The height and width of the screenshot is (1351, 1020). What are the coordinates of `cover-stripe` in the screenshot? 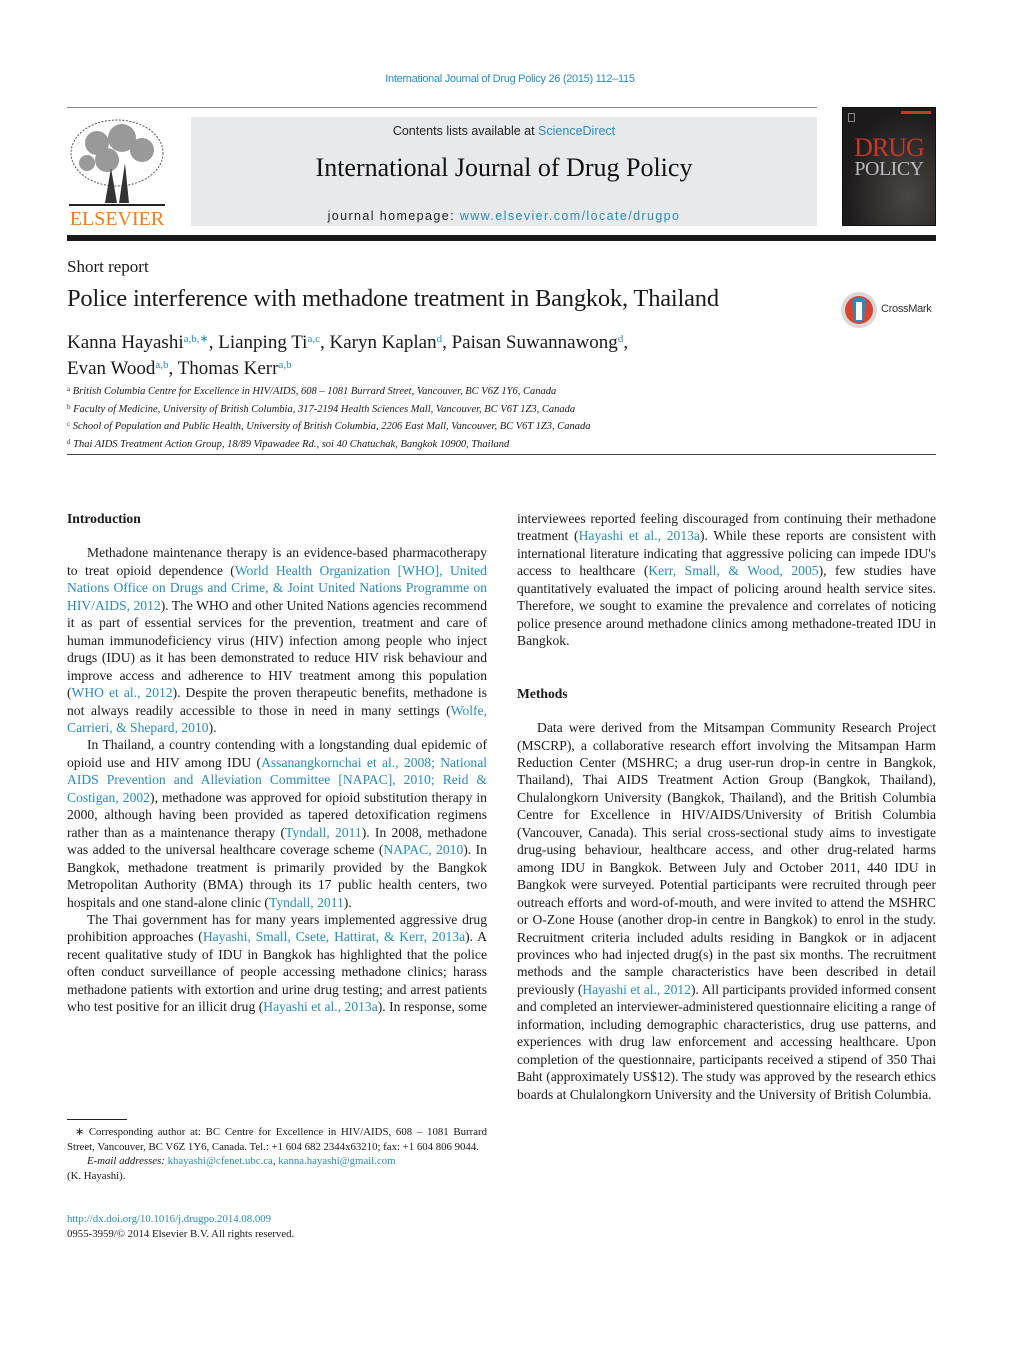 It's located at (916, 112).